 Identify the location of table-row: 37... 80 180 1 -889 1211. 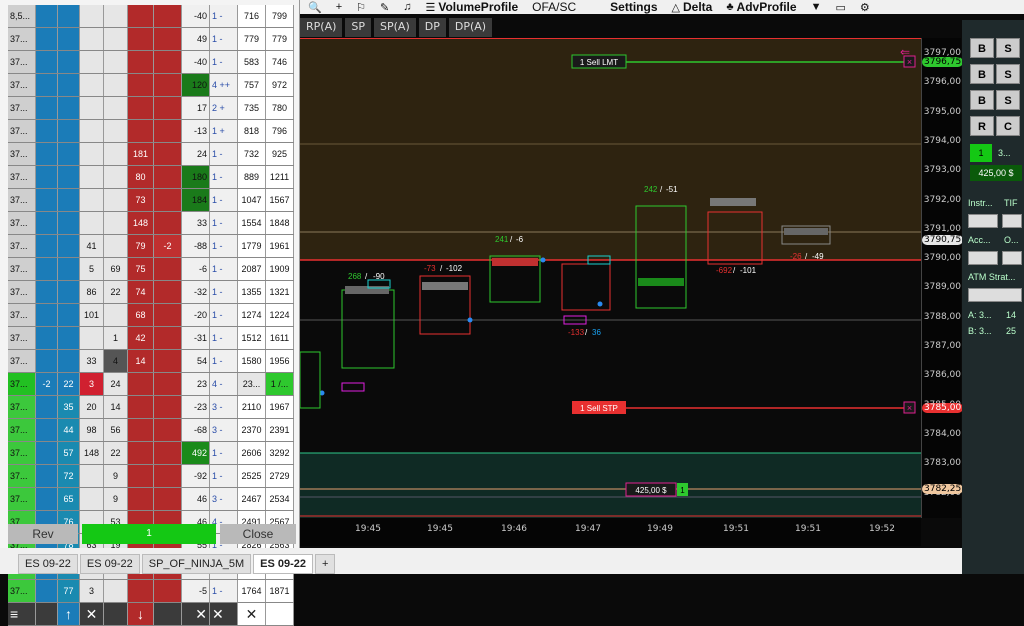
(151, 177).